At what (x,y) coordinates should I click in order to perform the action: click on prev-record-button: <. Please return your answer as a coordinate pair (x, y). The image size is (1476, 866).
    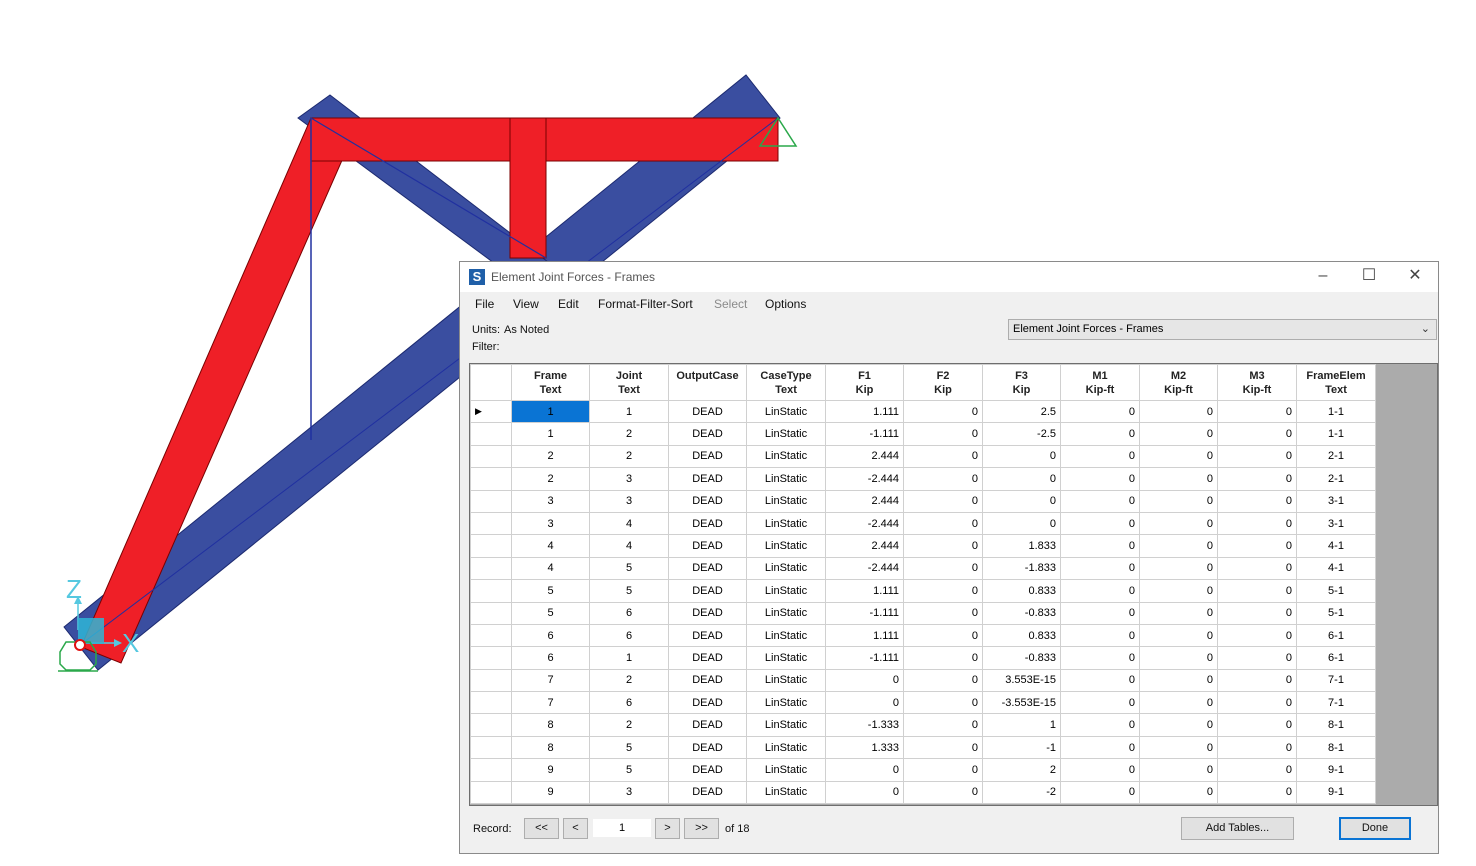
    Looking at the image, I should click on (575, 828).